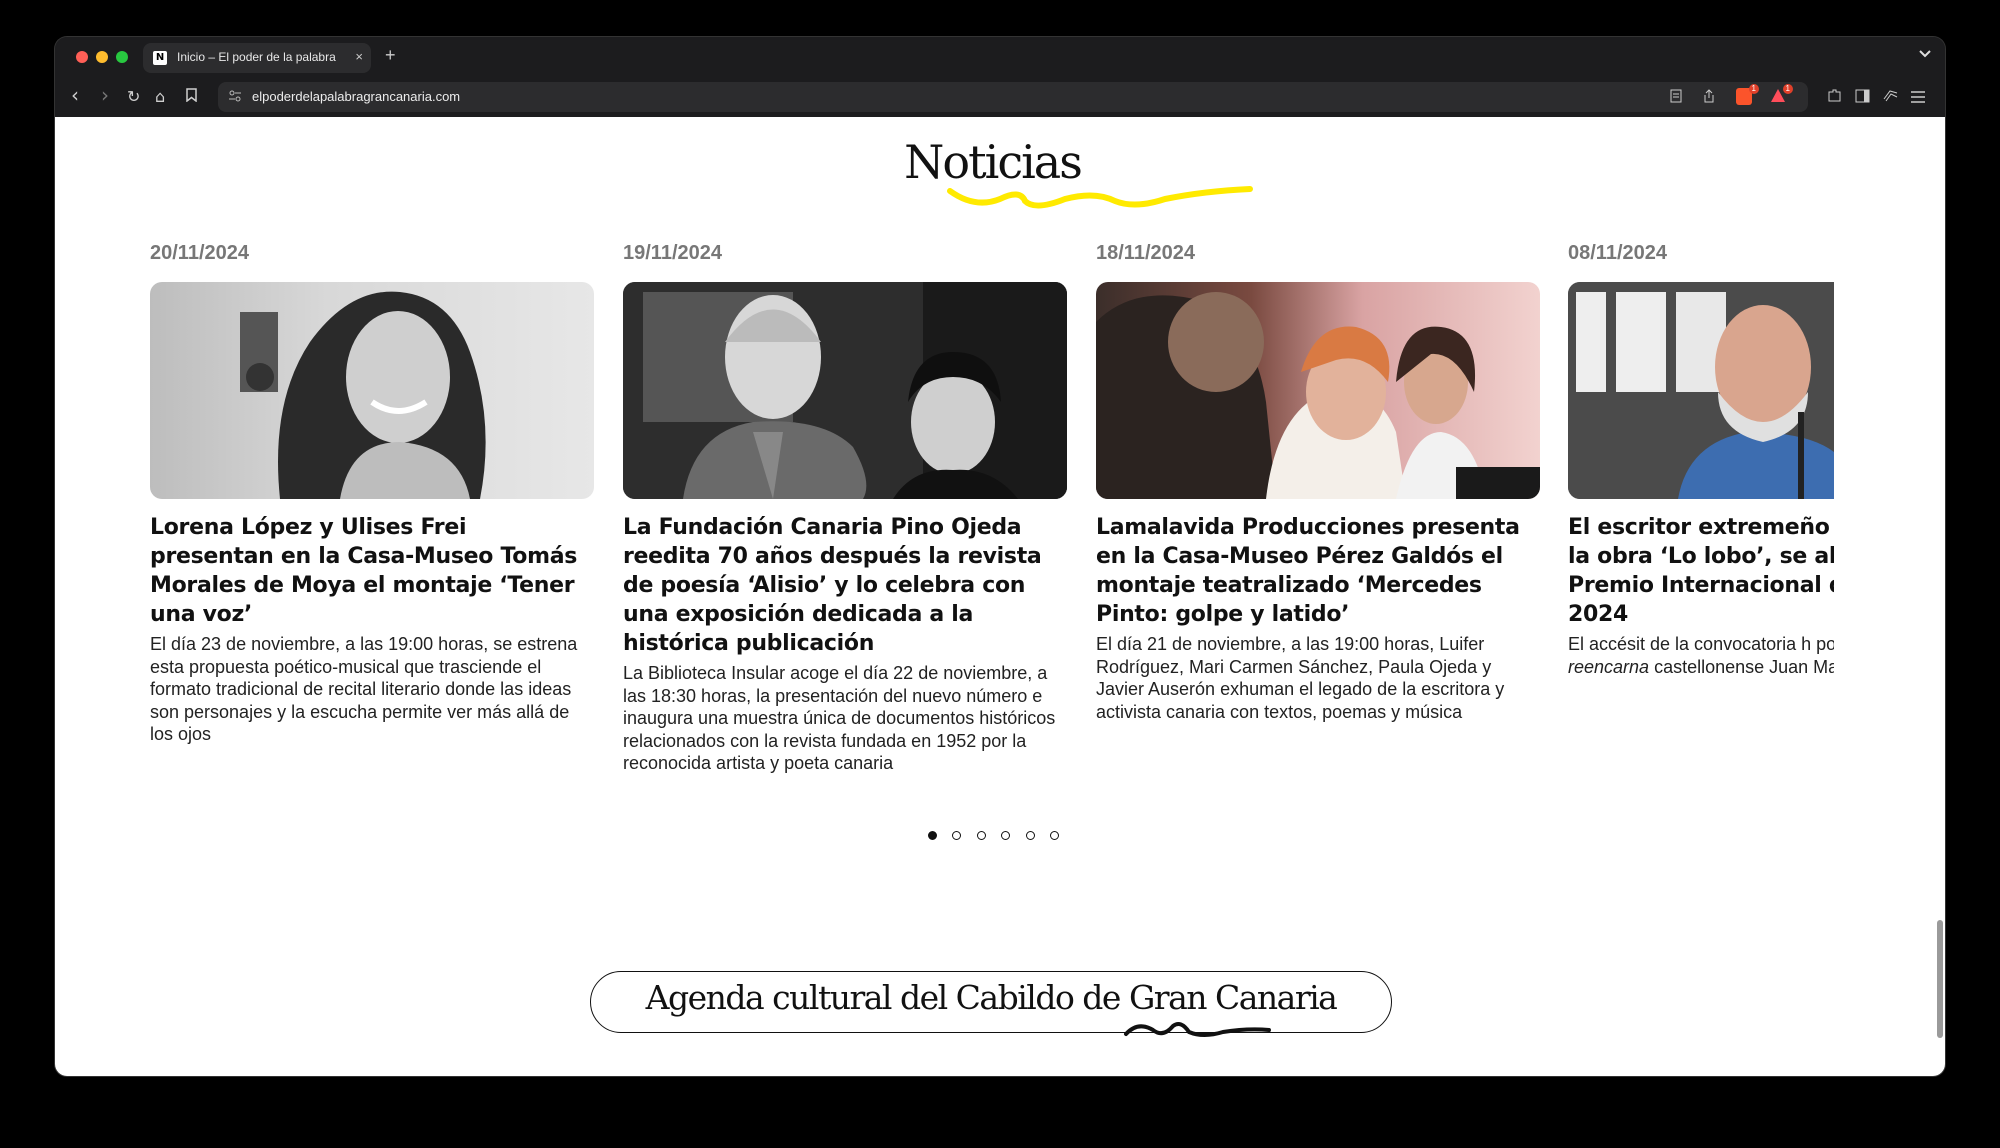  Describe the element at coordinates (1925, 54) in the screenshot. I see `tab-list-chevron-icon` at that location.